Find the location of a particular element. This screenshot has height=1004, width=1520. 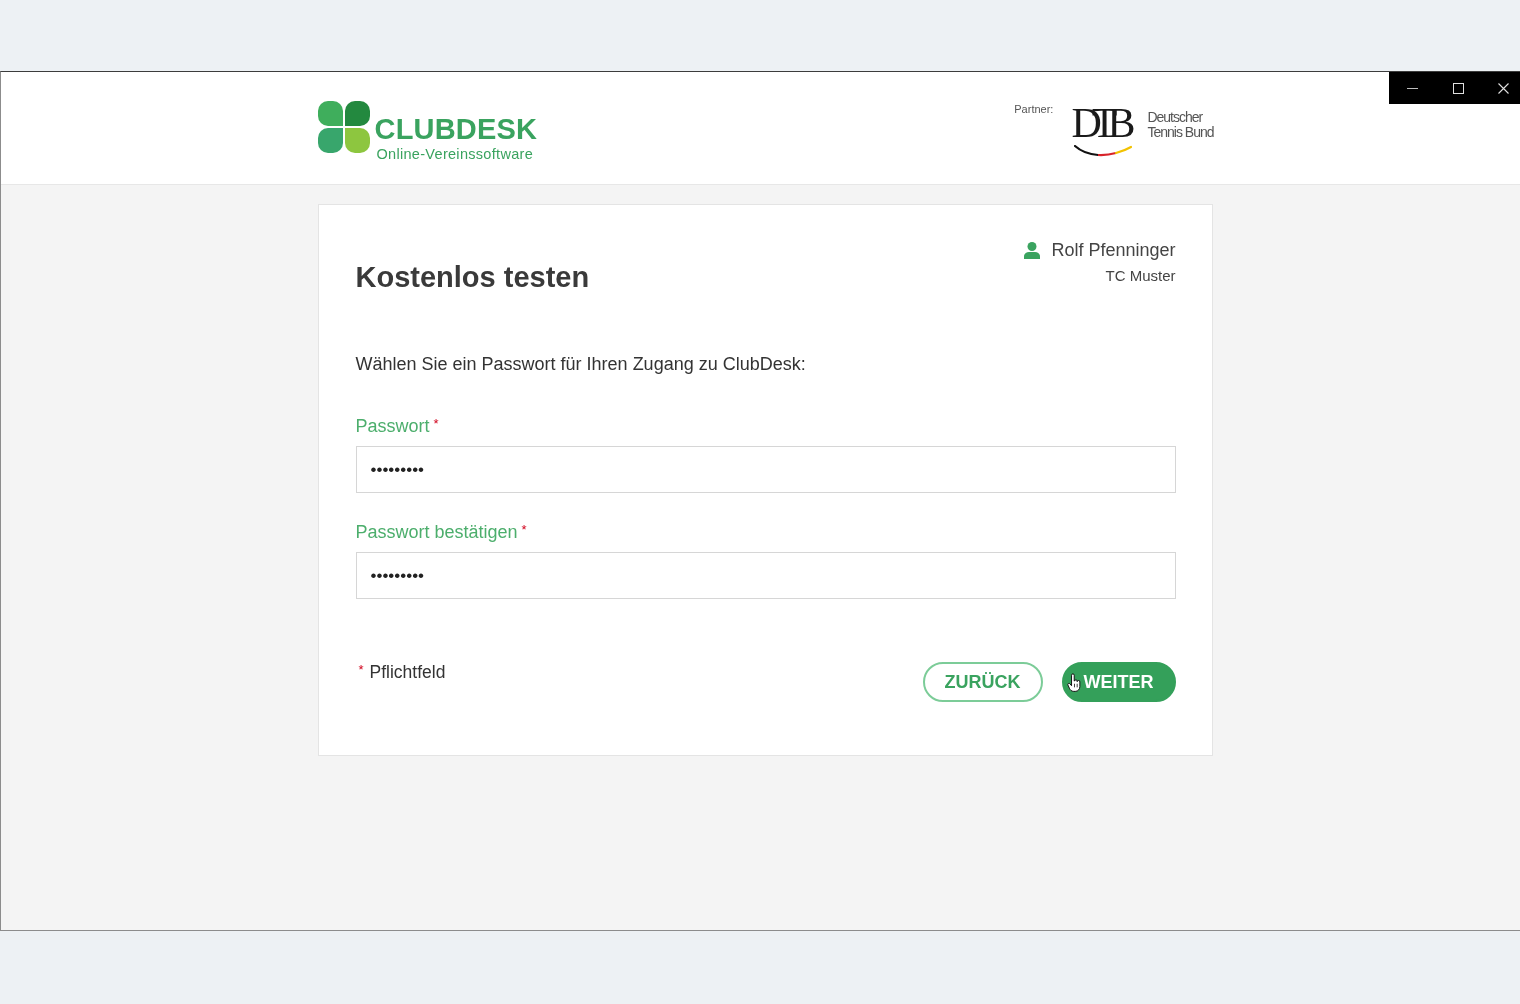

clover-logo-icon is located at coordinates (343, 127).